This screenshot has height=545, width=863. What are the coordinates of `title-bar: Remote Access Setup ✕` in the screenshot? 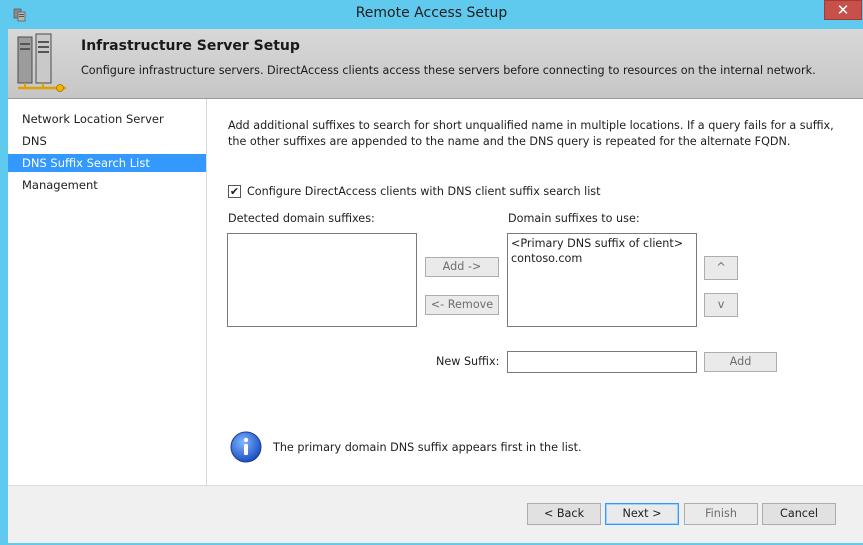 It's located at (431, 14).